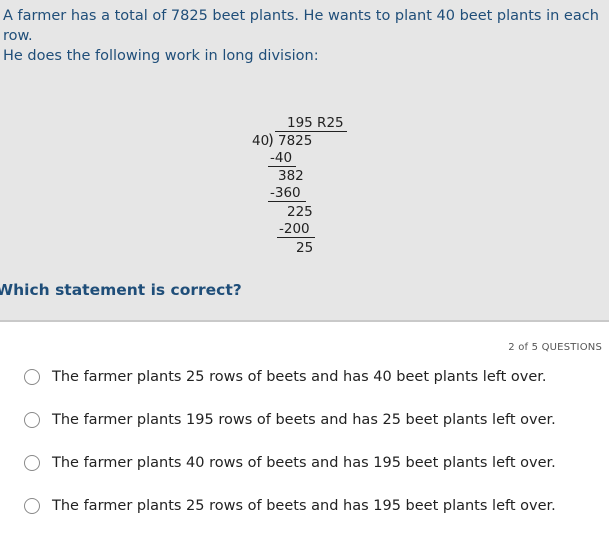 The height and width of the screenshot is (536, 609). Describe the element at coordinates (271, 140) in the screenshot. I see `division-bracket: )` at that location.